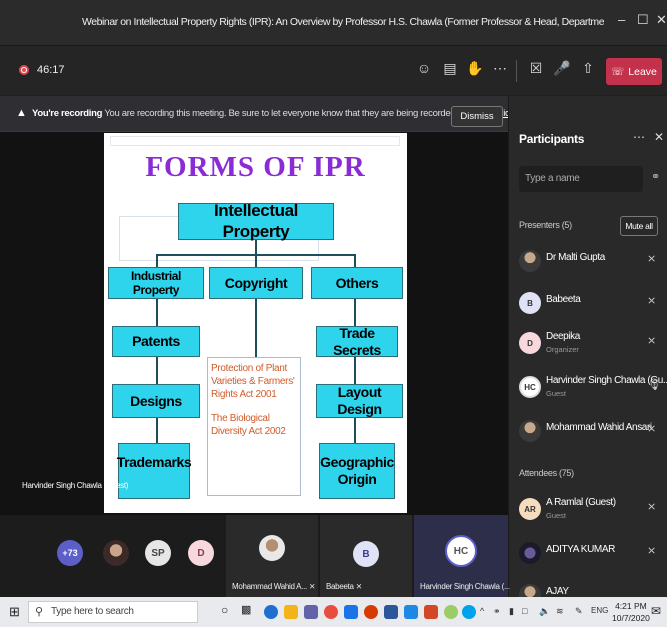  What do you see at coordinates (477, 116) in the screenshot?
I see `dismiss-button: Dismiss` at bounding box center [477, 116].